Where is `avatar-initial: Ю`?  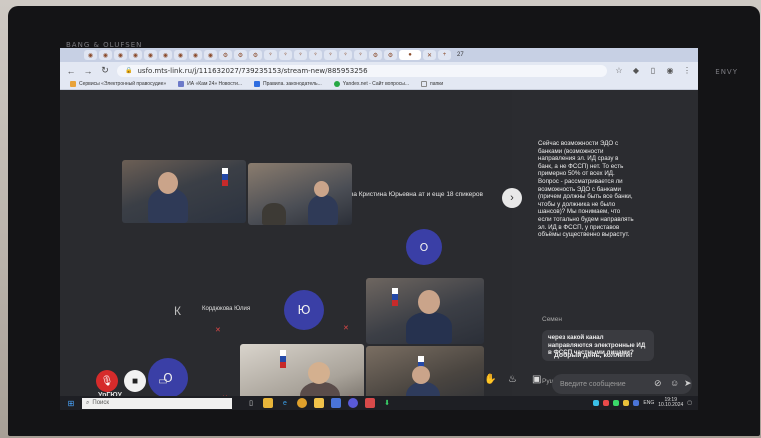
avatar-initial: Ю is located at coordinates (304, 310).